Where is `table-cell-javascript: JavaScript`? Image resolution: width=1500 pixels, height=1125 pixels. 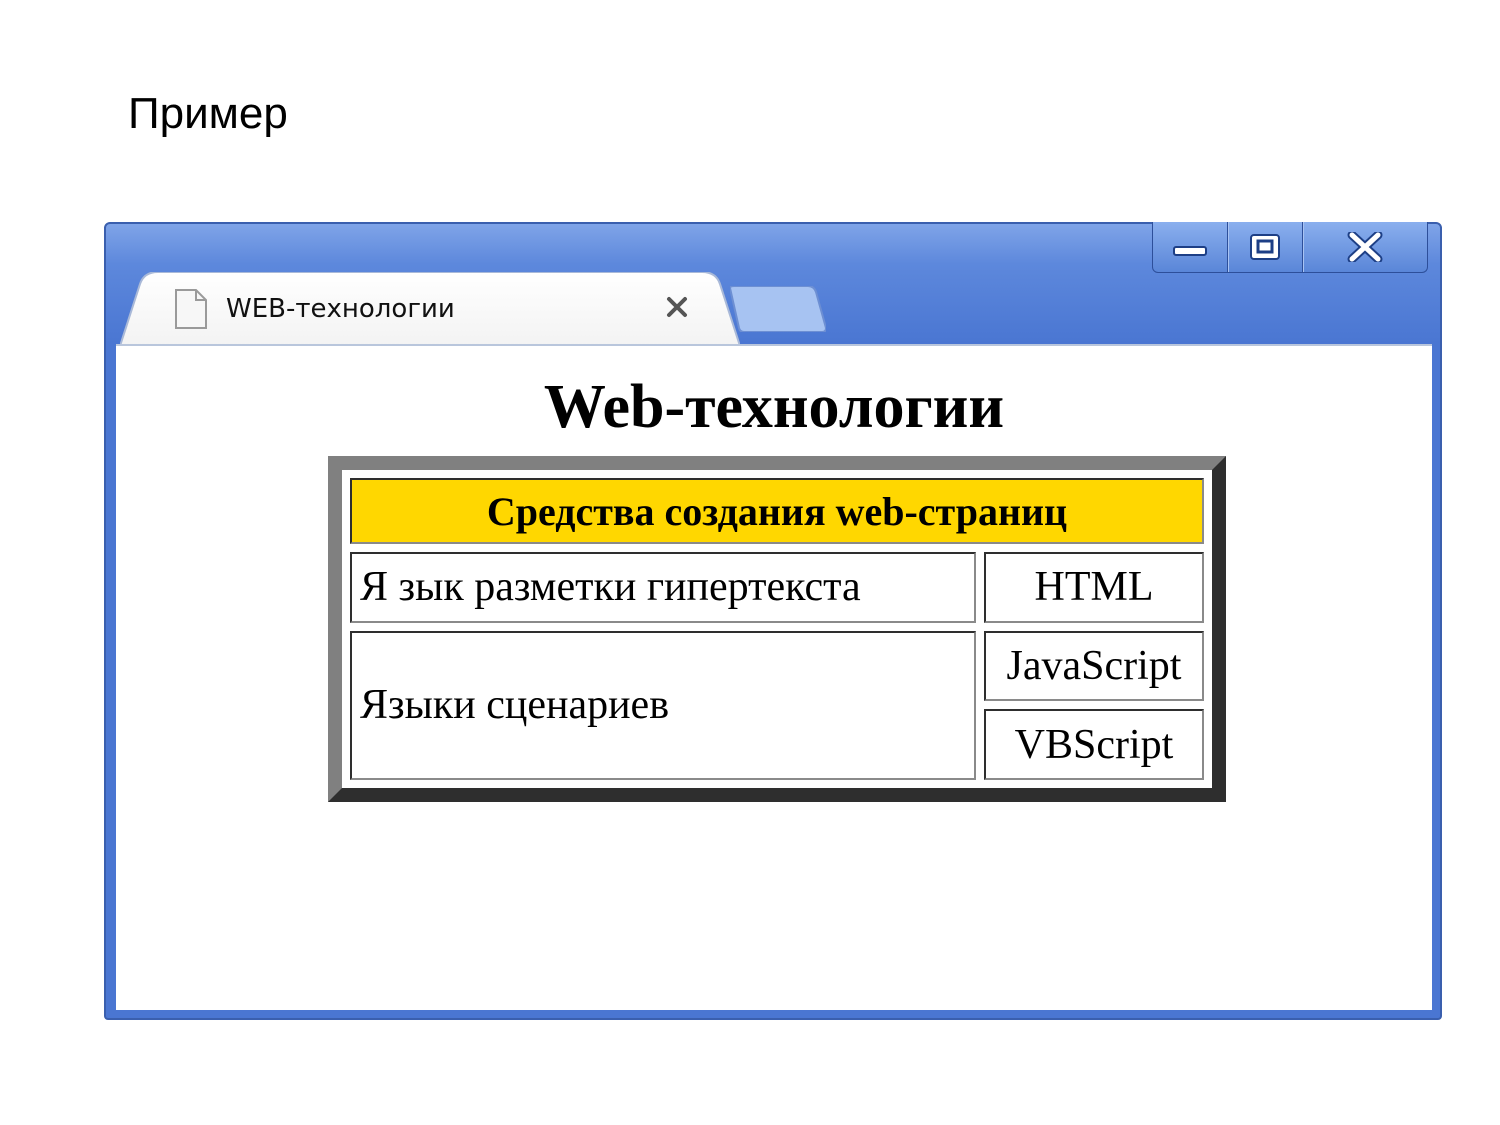 table-cell-javascript: JavaScript is located at coordinates (1094, 666).